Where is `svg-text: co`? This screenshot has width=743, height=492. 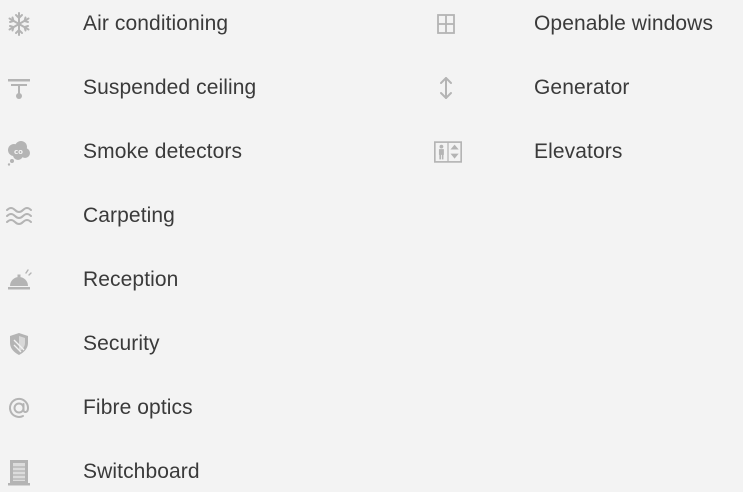 svg-text: co is located at coordinates (18, 152).